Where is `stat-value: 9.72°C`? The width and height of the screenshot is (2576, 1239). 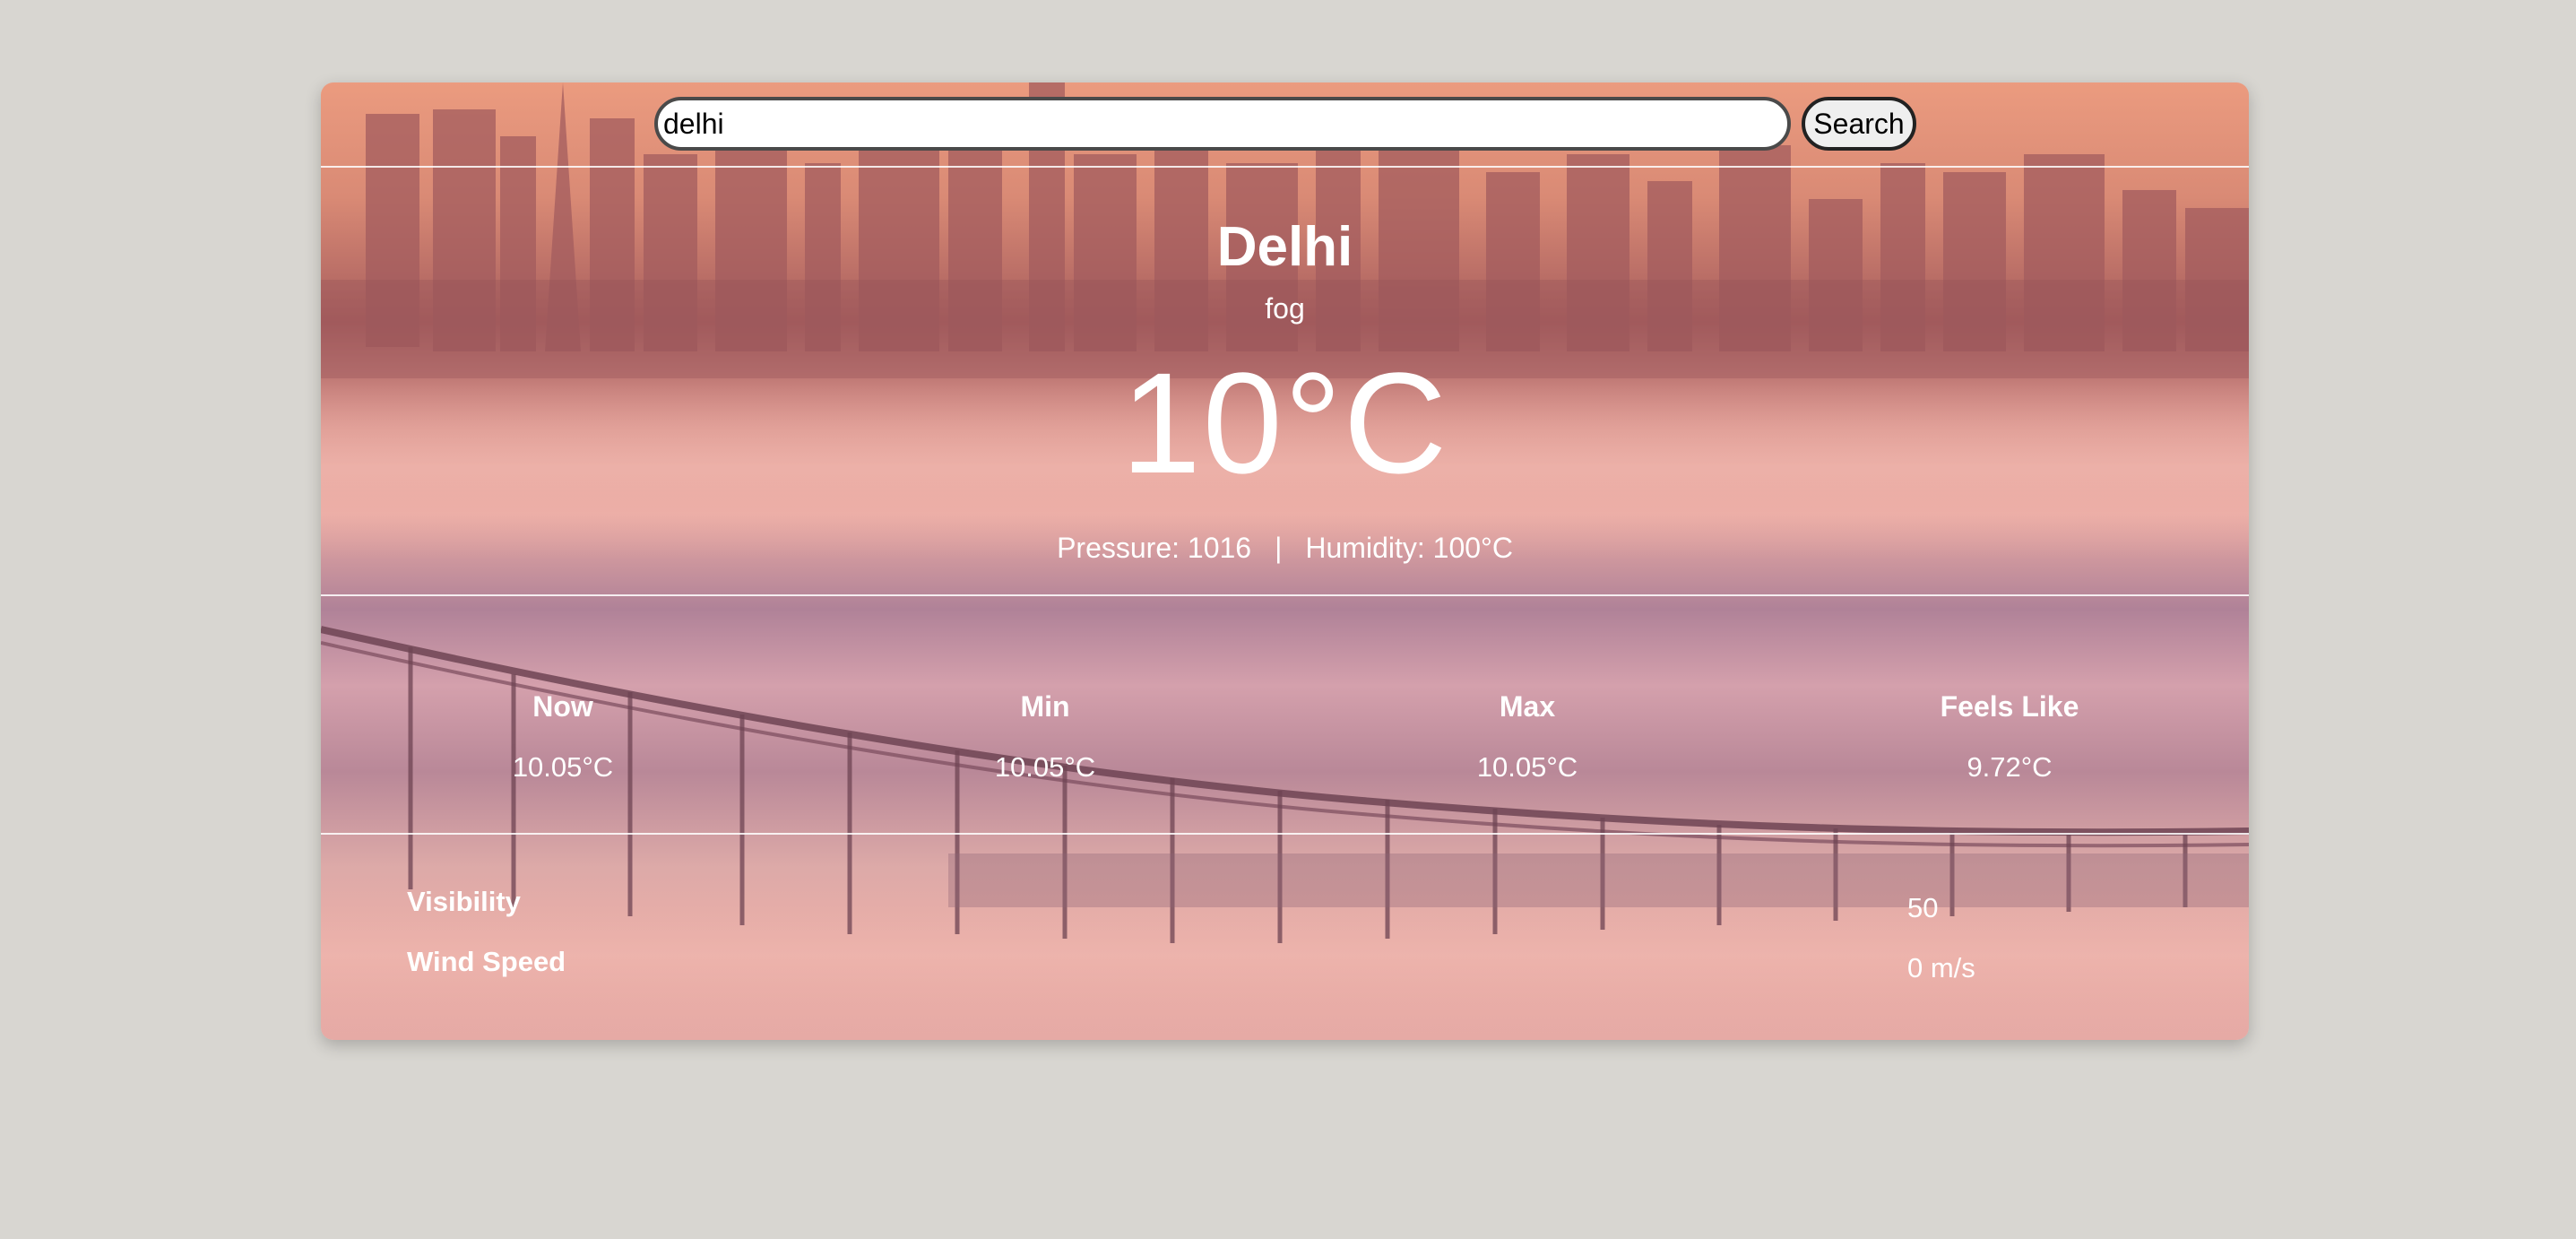 stat-value: 9.72°C is located at coordinates (2010, 767).